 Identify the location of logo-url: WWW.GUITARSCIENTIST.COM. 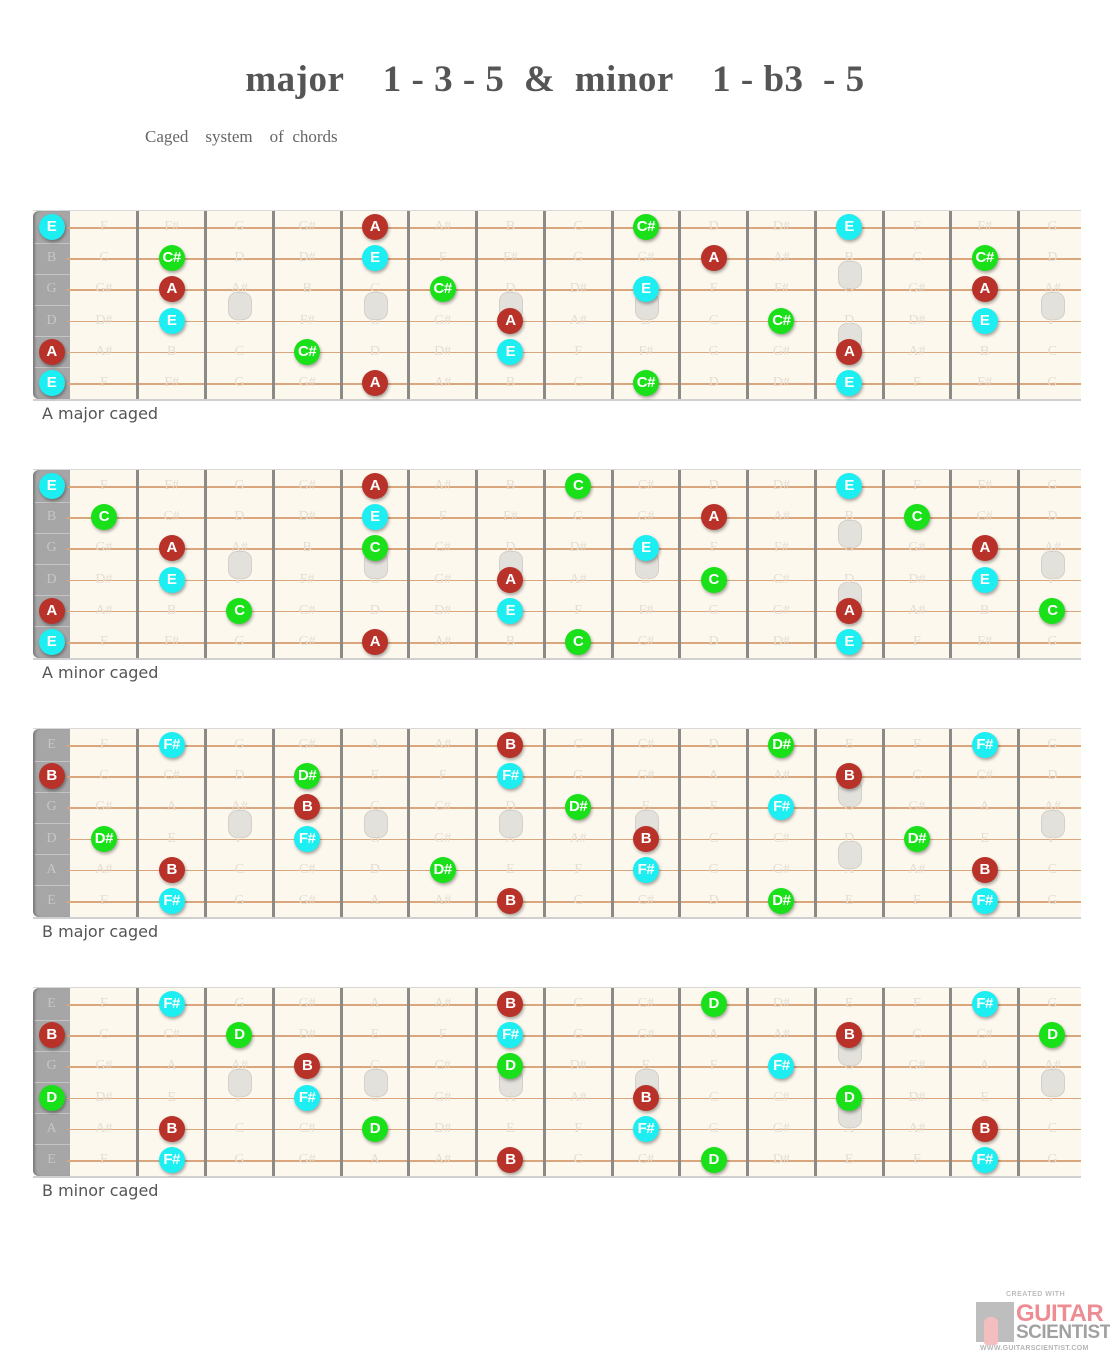
(1034, 1348).